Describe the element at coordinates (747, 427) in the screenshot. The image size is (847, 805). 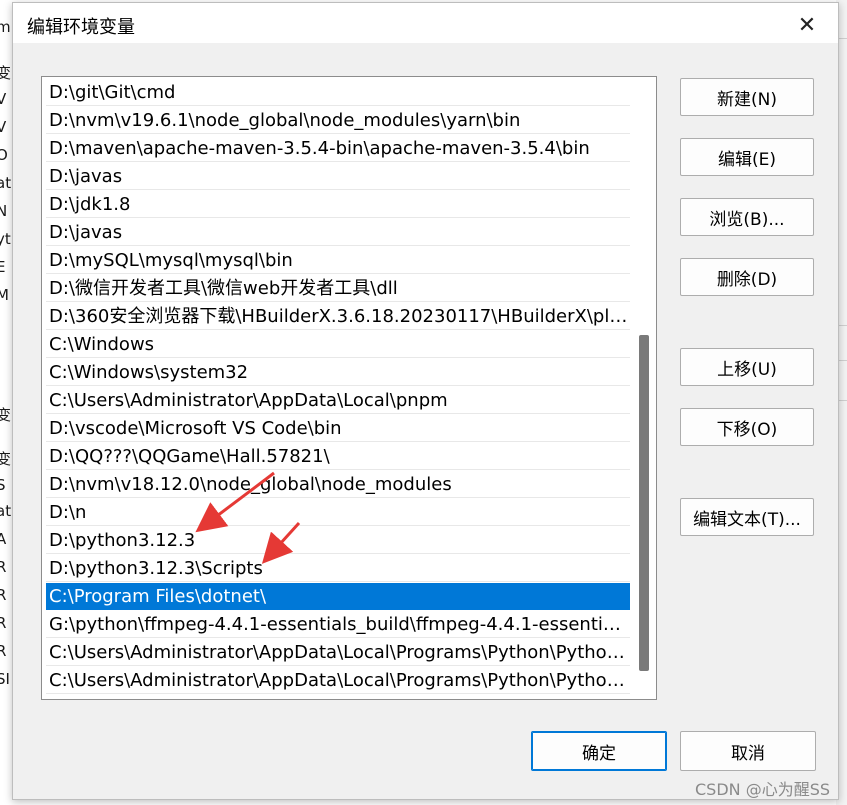
I see `move-down-button: 下移(O)` at that location.